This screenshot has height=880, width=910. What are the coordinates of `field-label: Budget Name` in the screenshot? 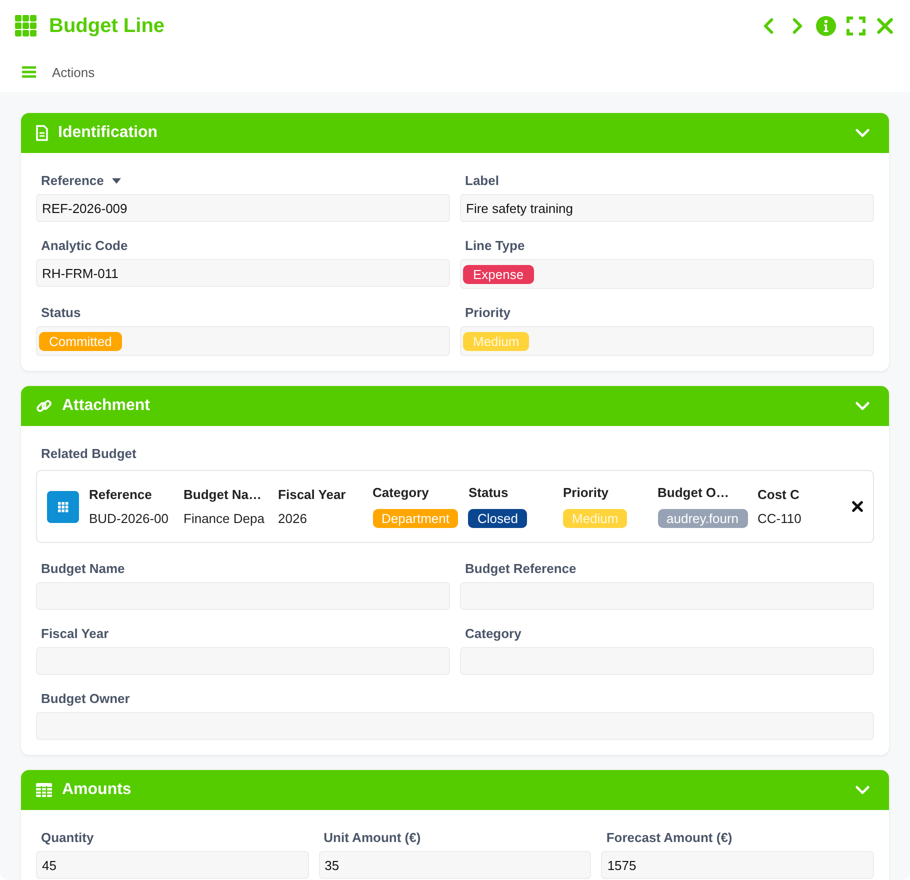 It's located at (83, 568).